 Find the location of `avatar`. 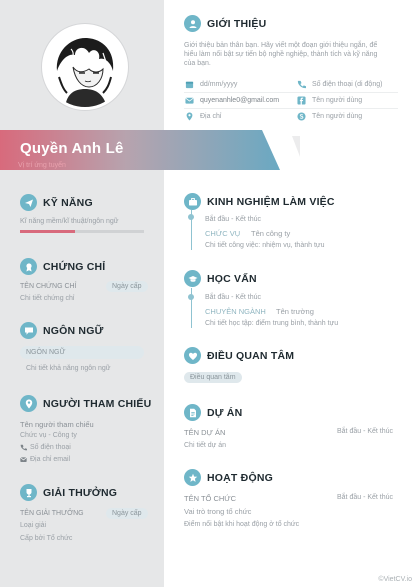

avatar is located at coordinates (85, 67).